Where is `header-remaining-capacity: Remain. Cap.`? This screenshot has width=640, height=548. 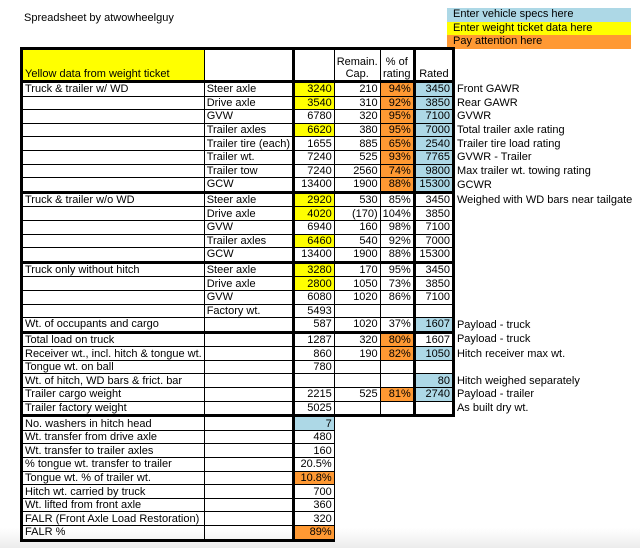
header-remaining-capacity: Remain. Cap. is located at coordinates (357, 64).